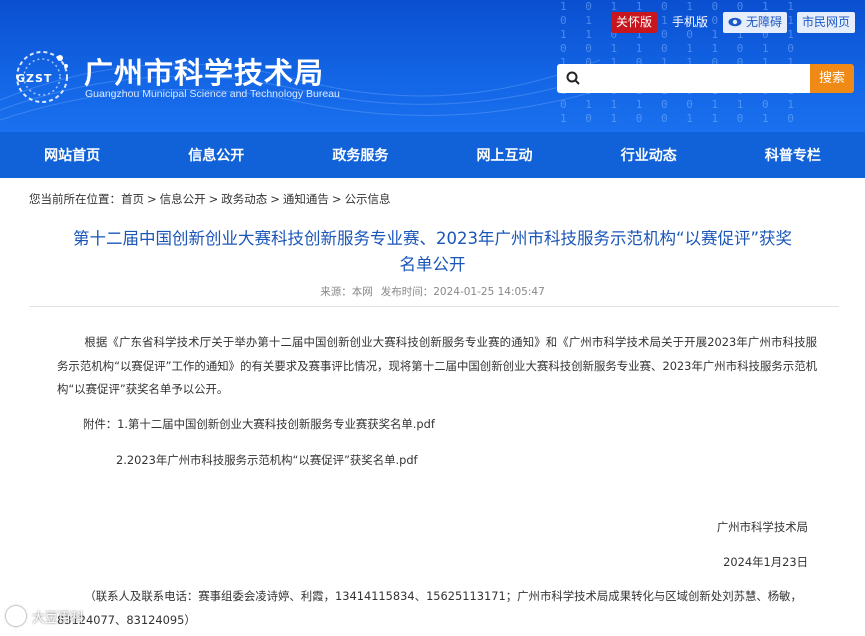 This screenshot has width=865, height=636. I want to click on nav-item-popular-science: 科普专栏, so click(793, 155).